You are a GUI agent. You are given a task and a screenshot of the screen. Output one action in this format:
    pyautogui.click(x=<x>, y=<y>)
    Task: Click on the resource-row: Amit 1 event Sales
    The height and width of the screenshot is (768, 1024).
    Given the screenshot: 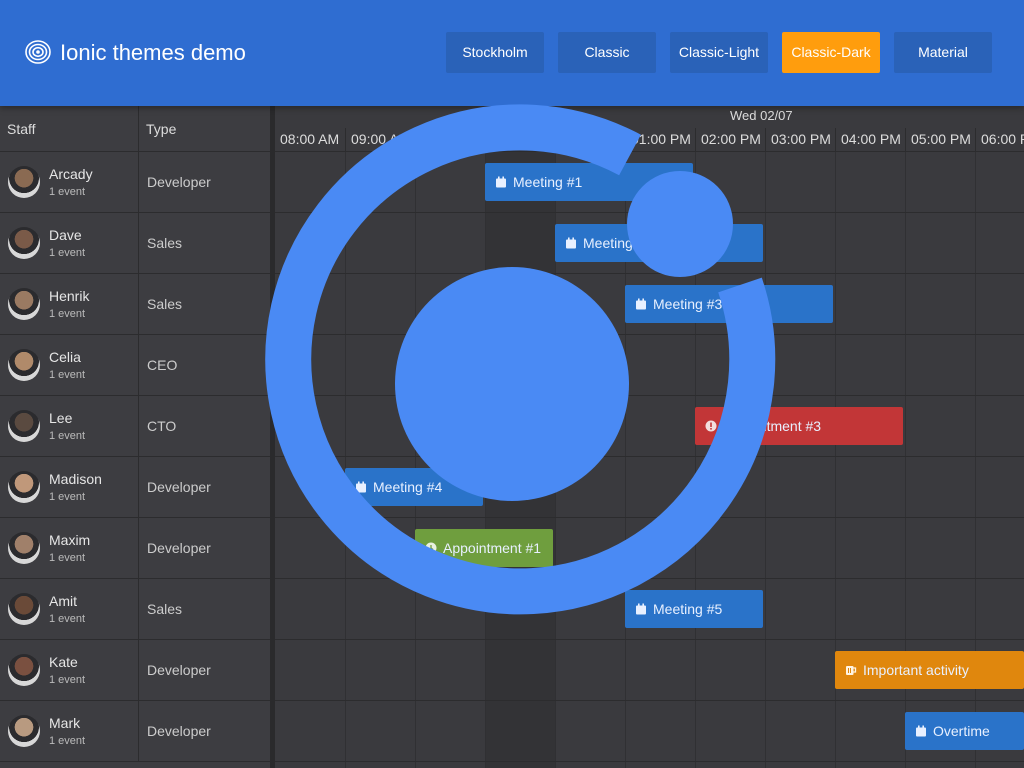 What is the action you would take?
    pyautogui.click(x=135, y=609)
    